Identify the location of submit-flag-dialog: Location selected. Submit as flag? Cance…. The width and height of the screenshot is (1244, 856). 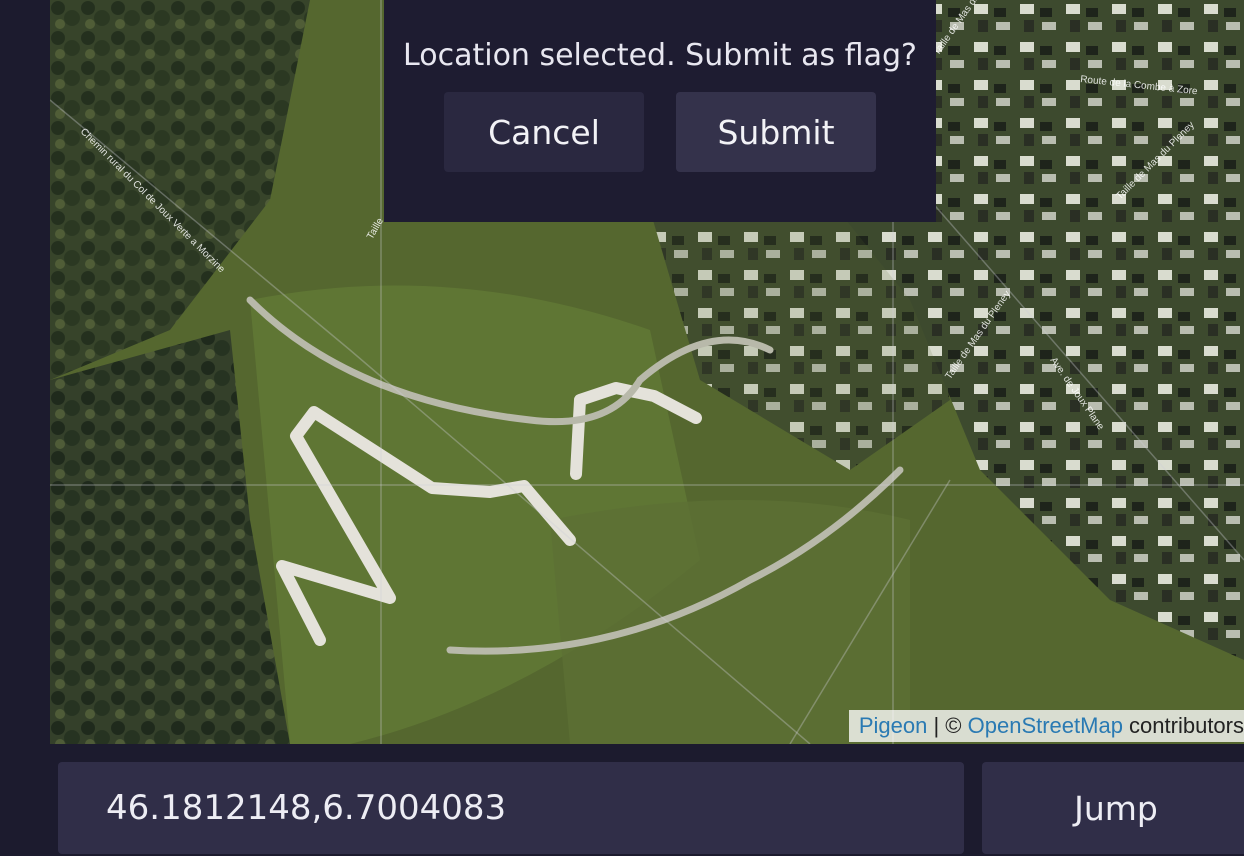
(660, 111).